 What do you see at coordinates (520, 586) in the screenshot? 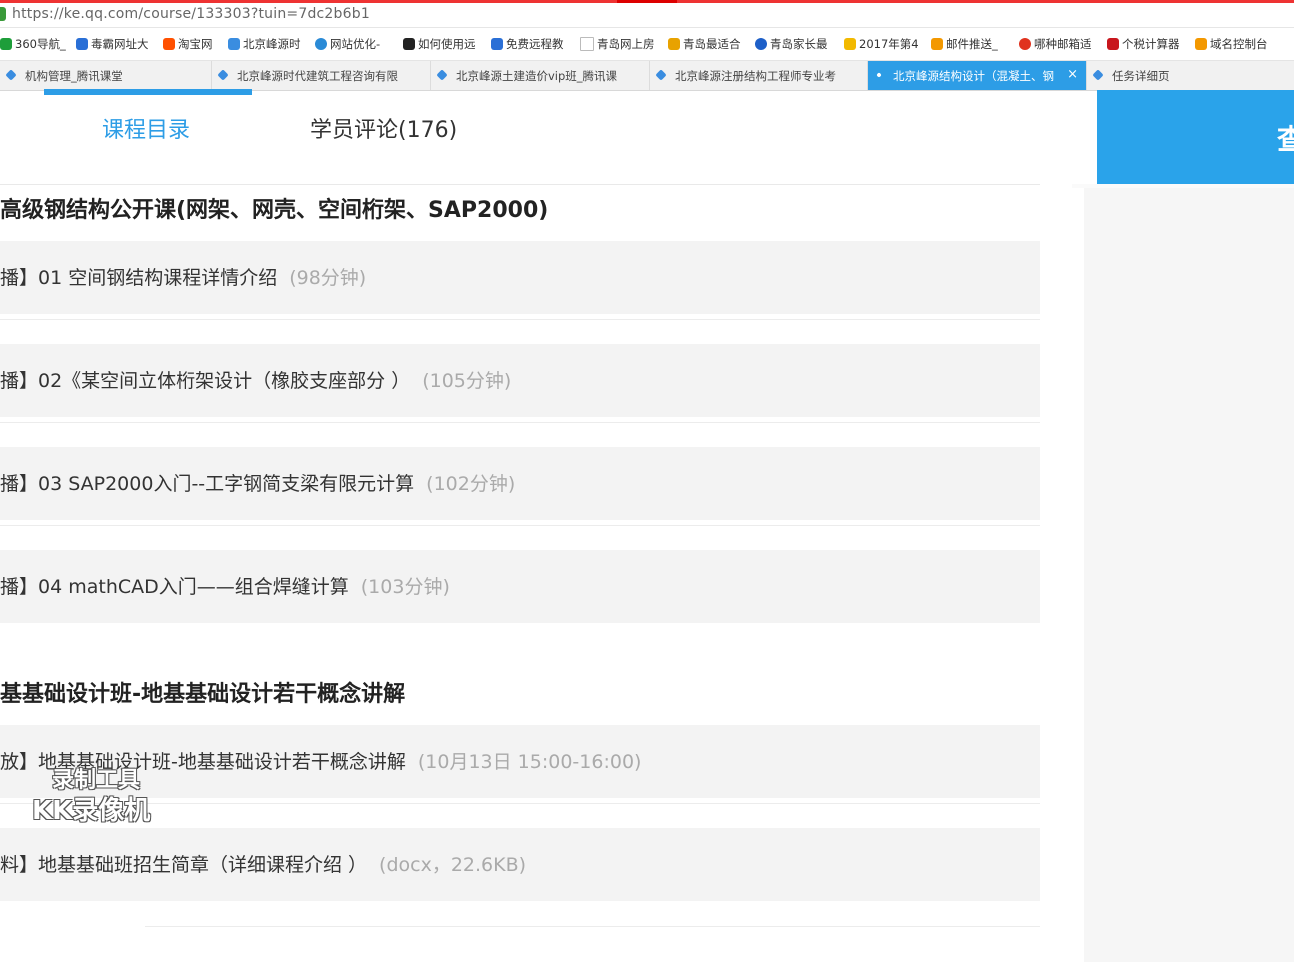
I see `lesson-row: 播】04 mathCAD入门——组合焊缝计算 (103分钟)` at bounding box center [520, 586].